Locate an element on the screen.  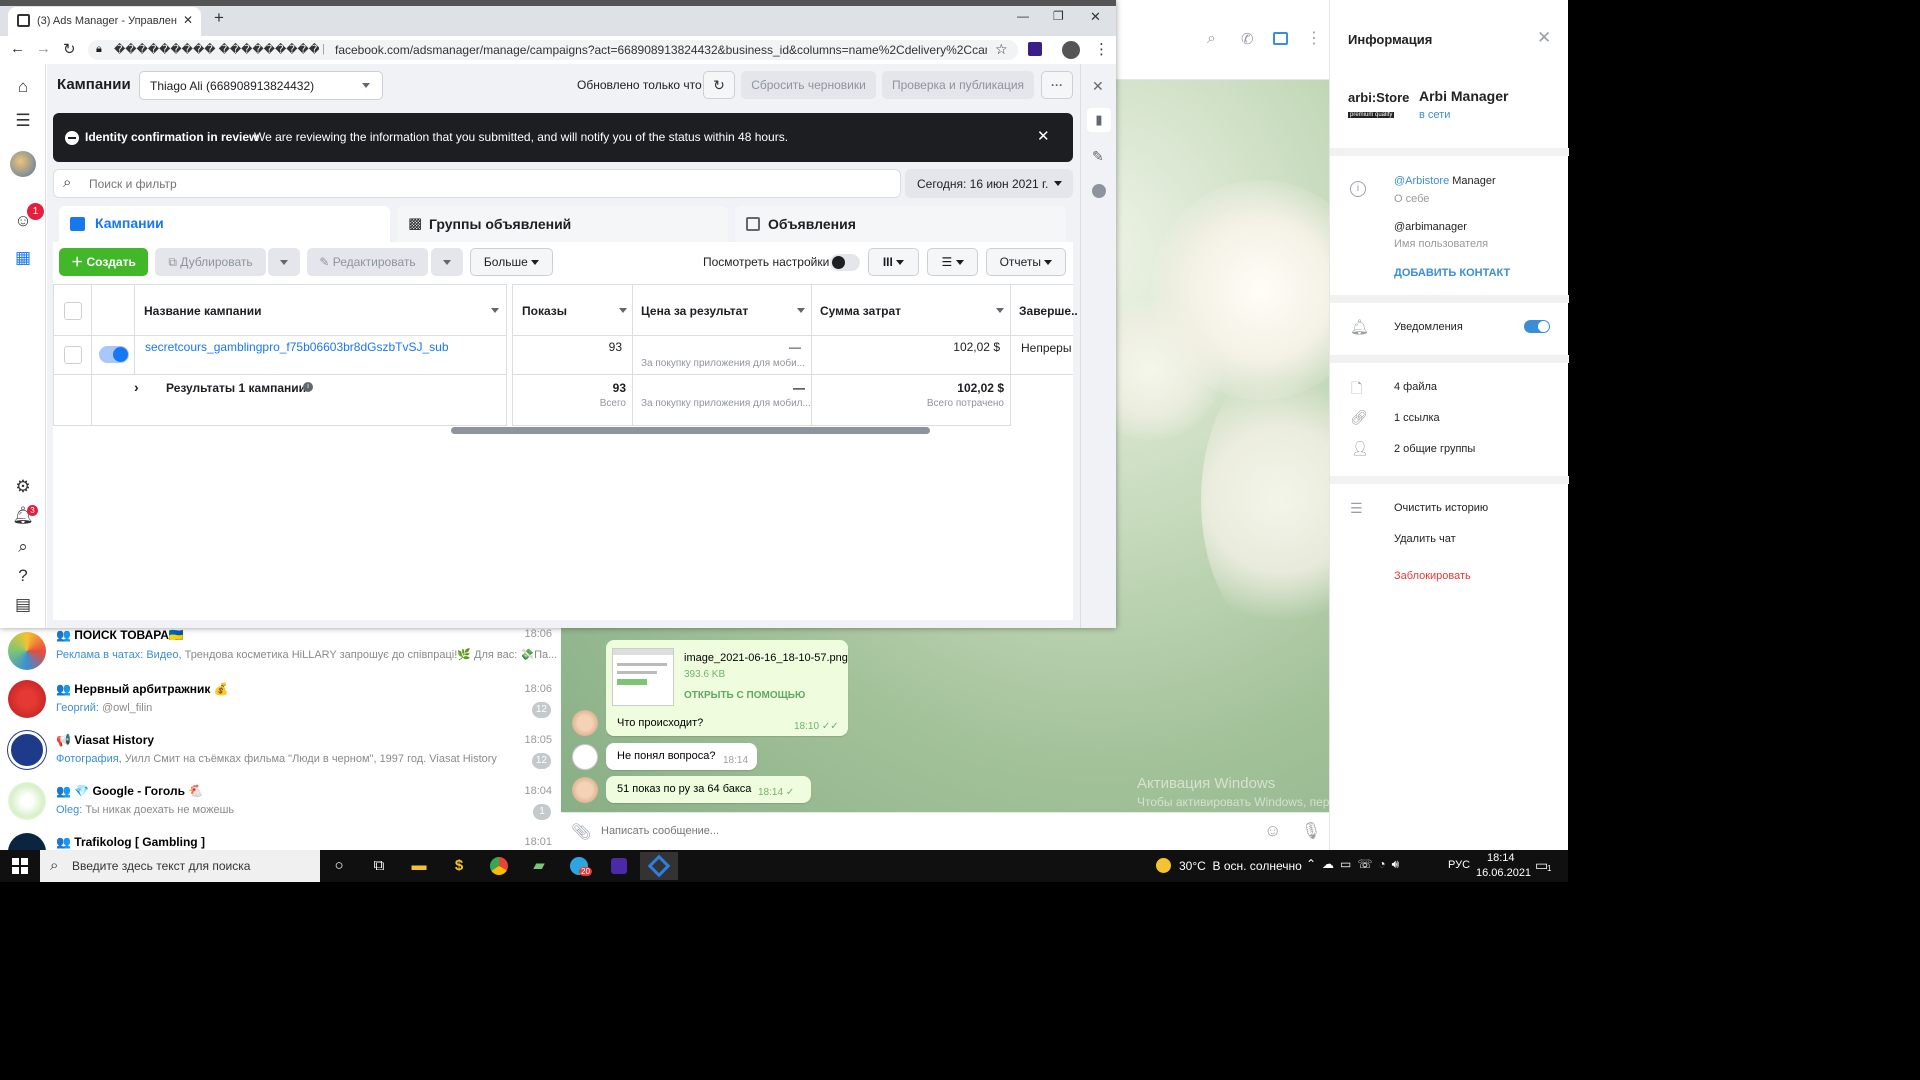
search-input is located at coordinates (479, 184).